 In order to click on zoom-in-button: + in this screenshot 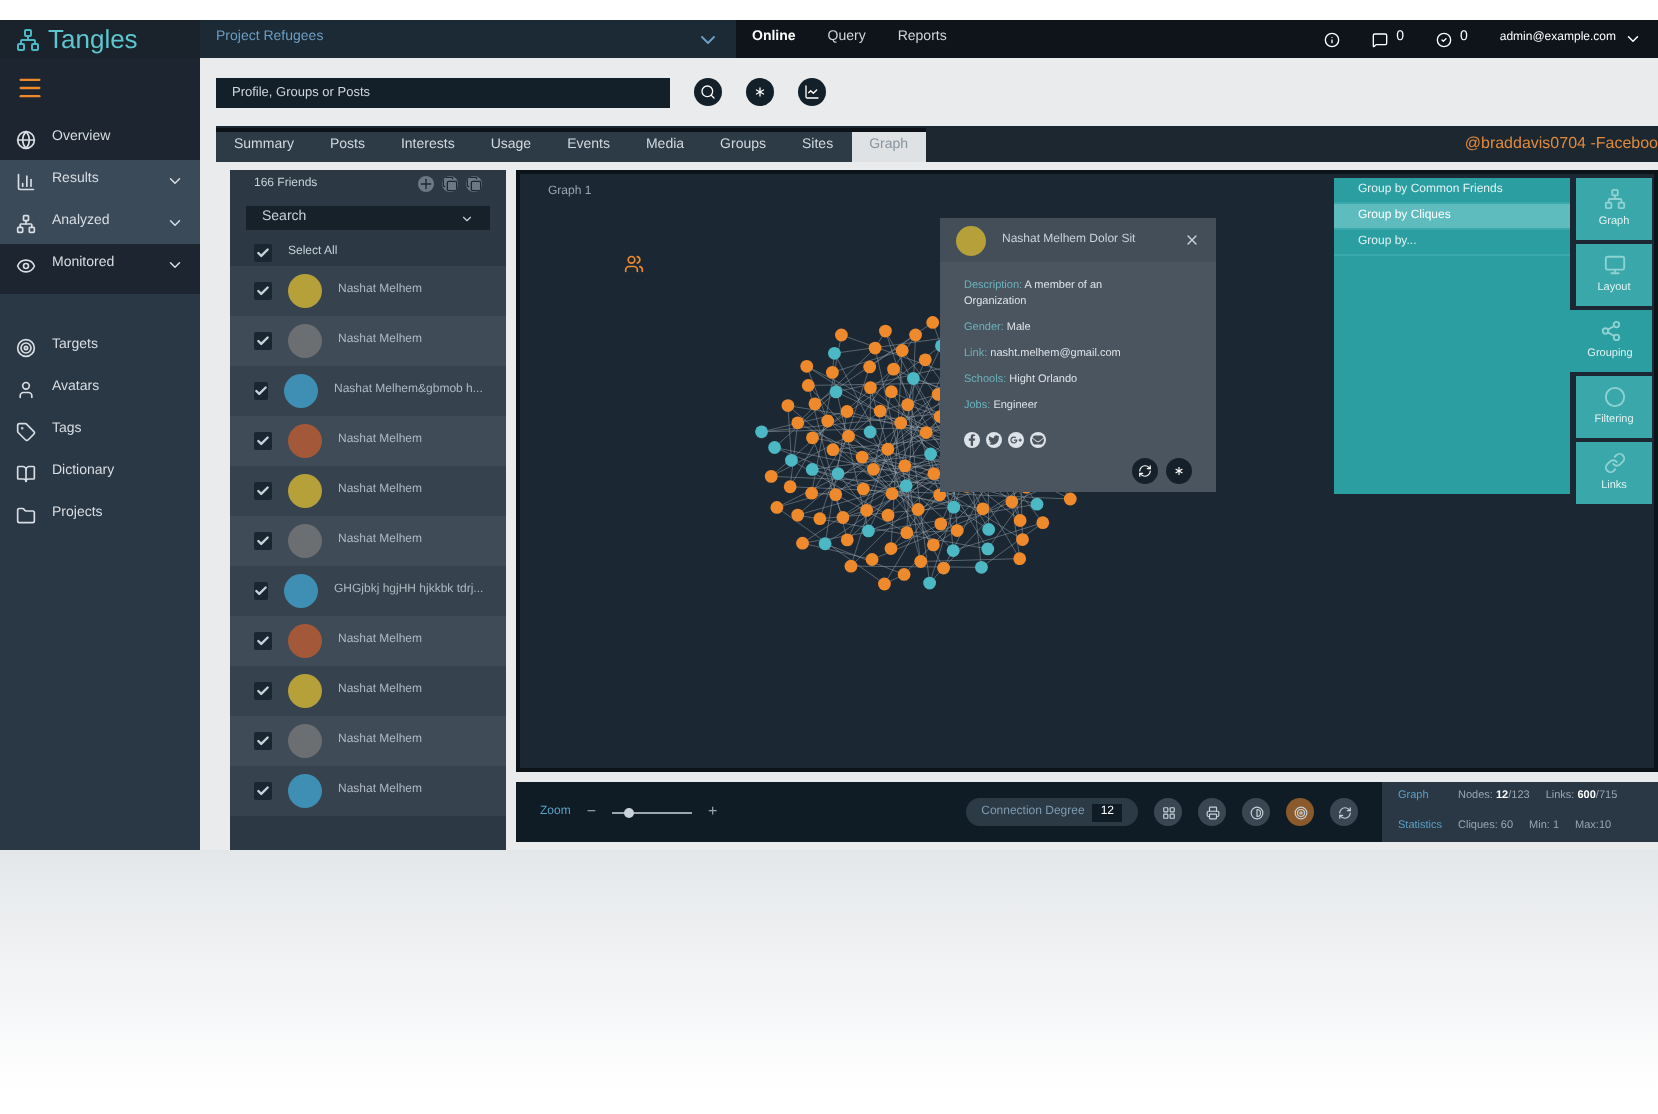, I will do `click(713, 812)`.